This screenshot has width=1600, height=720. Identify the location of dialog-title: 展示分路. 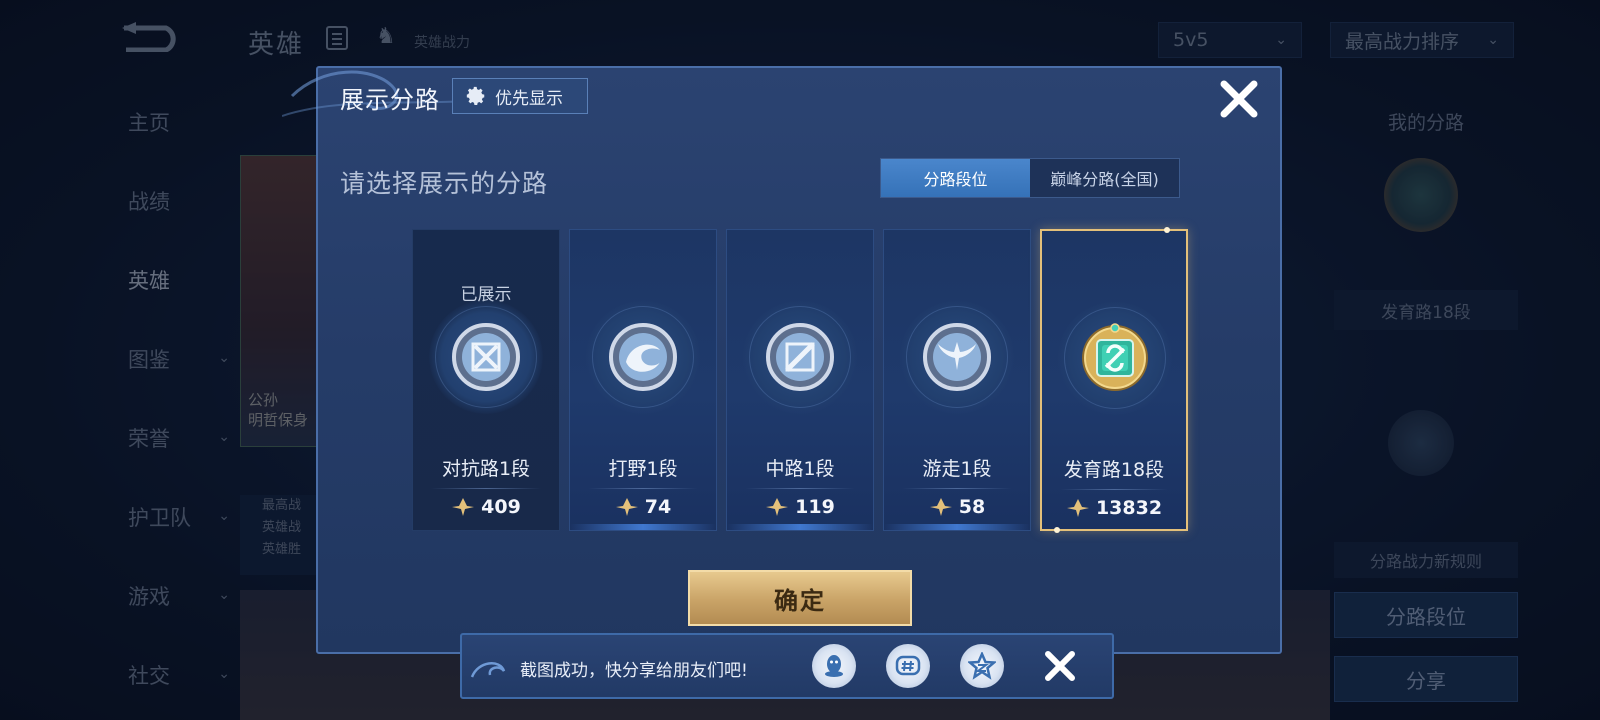
(390, 100).